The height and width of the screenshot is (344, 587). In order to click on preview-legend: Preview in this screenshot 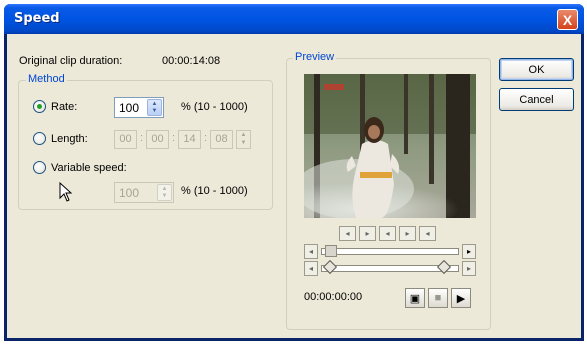, I will do `click(315, 57)`.